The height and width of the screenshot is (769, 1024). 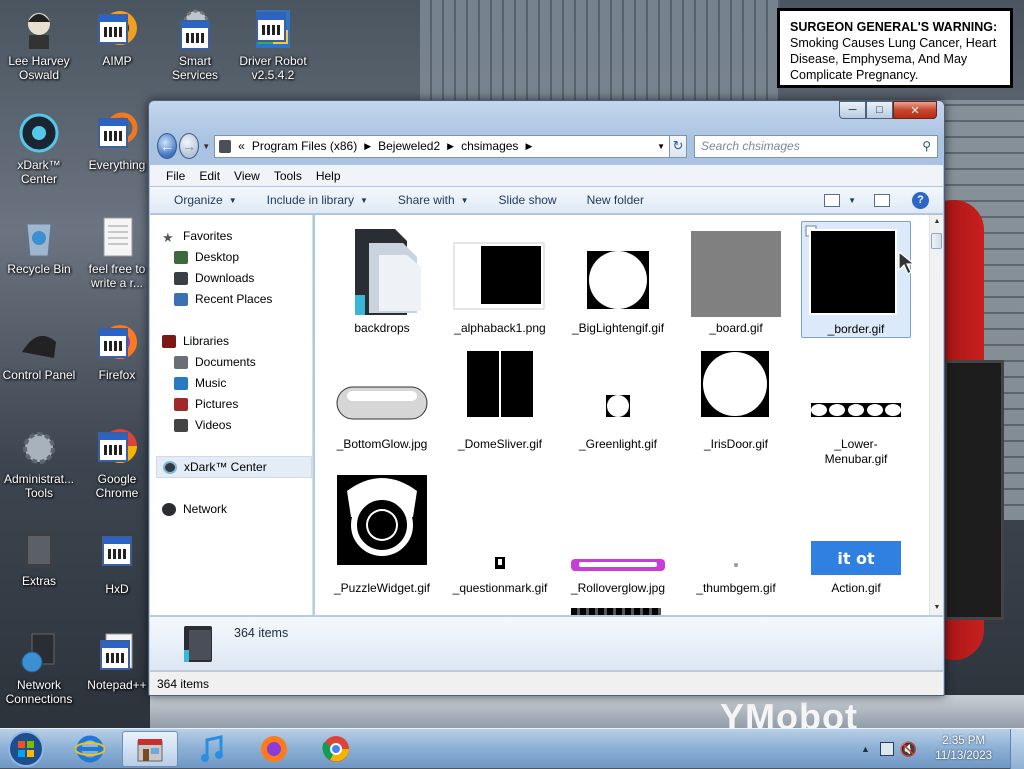 What do you see at coordinates (209, 176) in the screenshot?
I see `menu-edit: Edit` at bounding box center [209, 176].